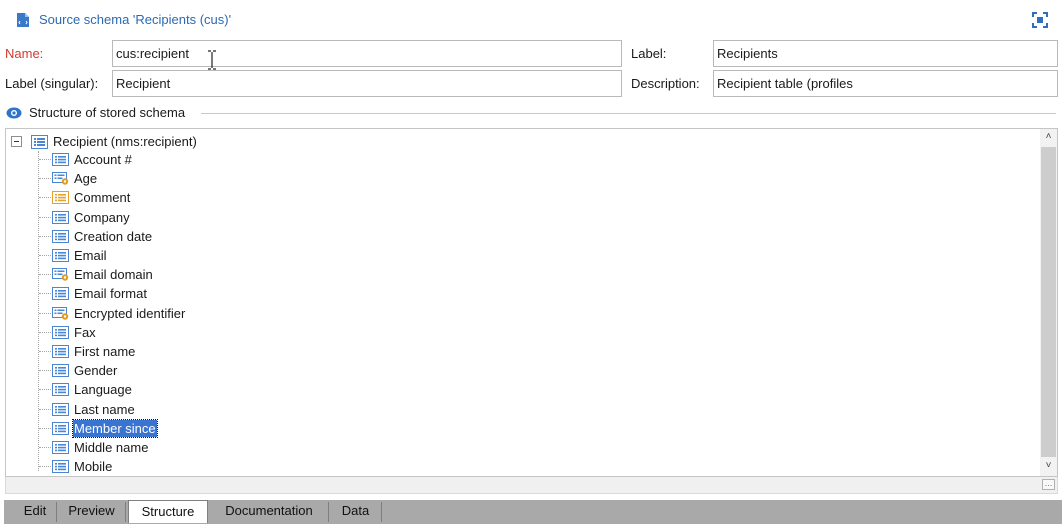  What do you see at coordinates (102, 198) in the screenshot?
I see `tree-item-label: Comment` at bounding box center [102, 198].